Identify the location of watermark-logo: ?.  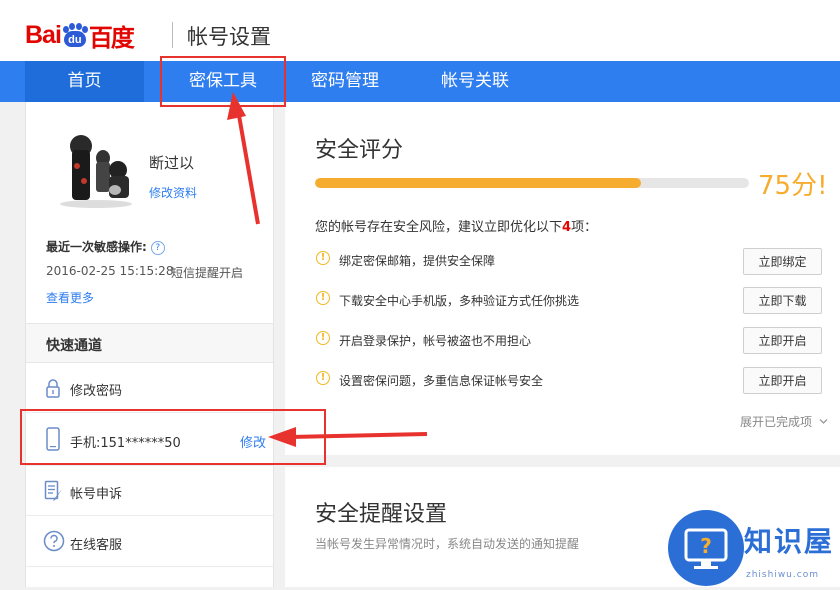
(706, 548).